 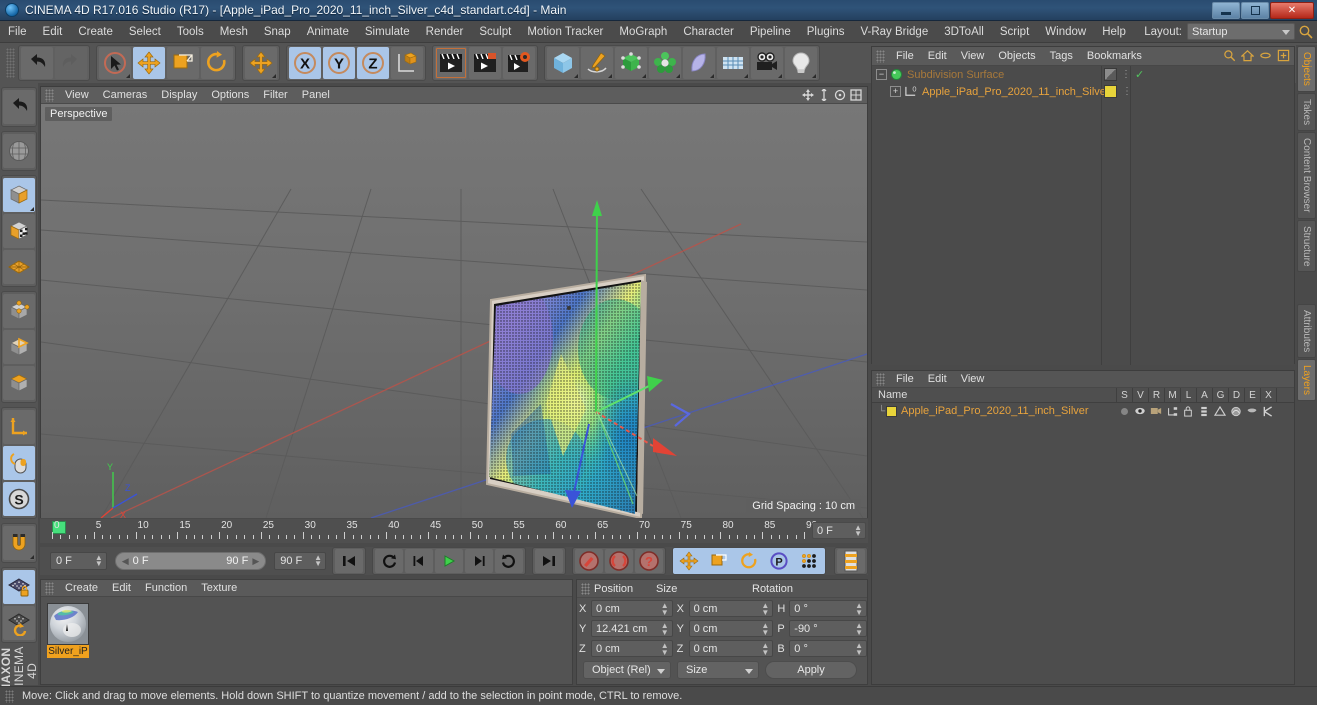 I want to click on side-tab-attributes: Attributes, so click(x=1306, y=331).